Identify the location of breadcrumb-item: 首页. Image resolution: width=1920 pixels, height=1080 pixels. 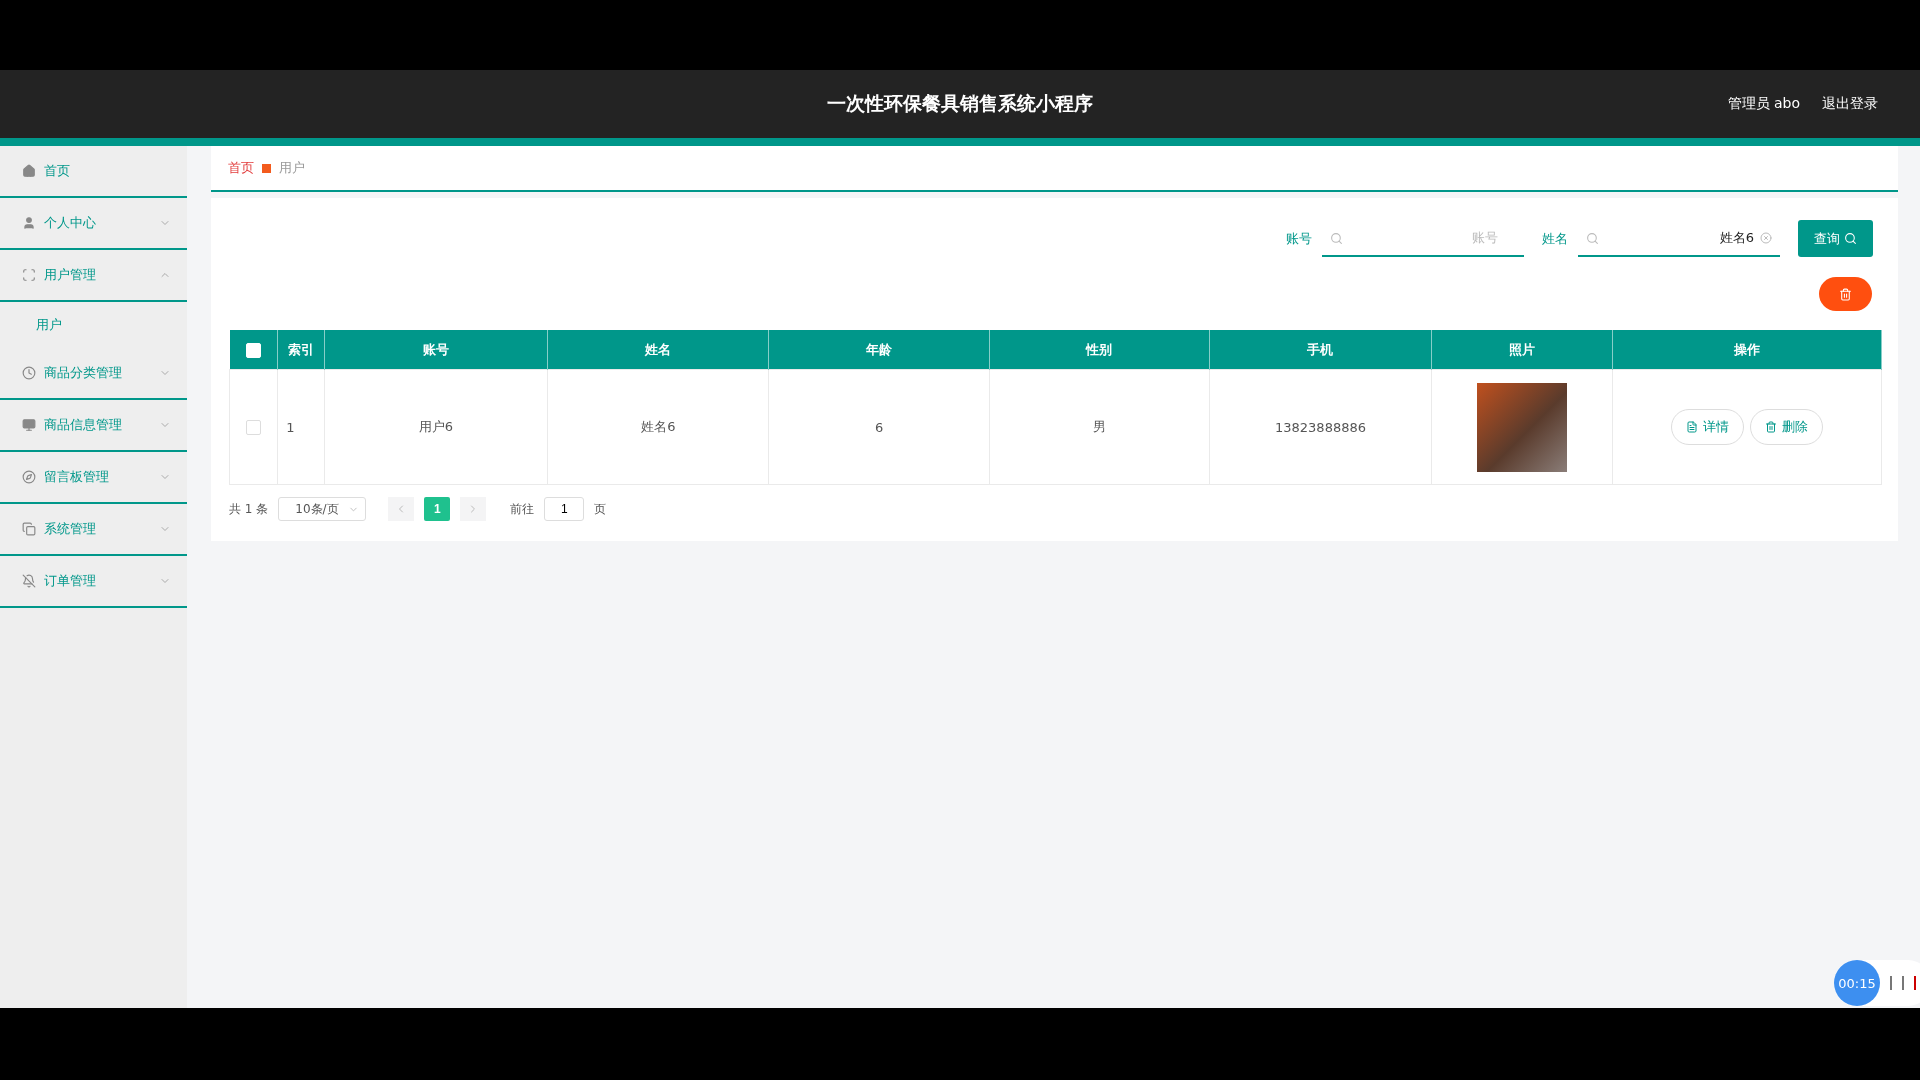
(241, 168).